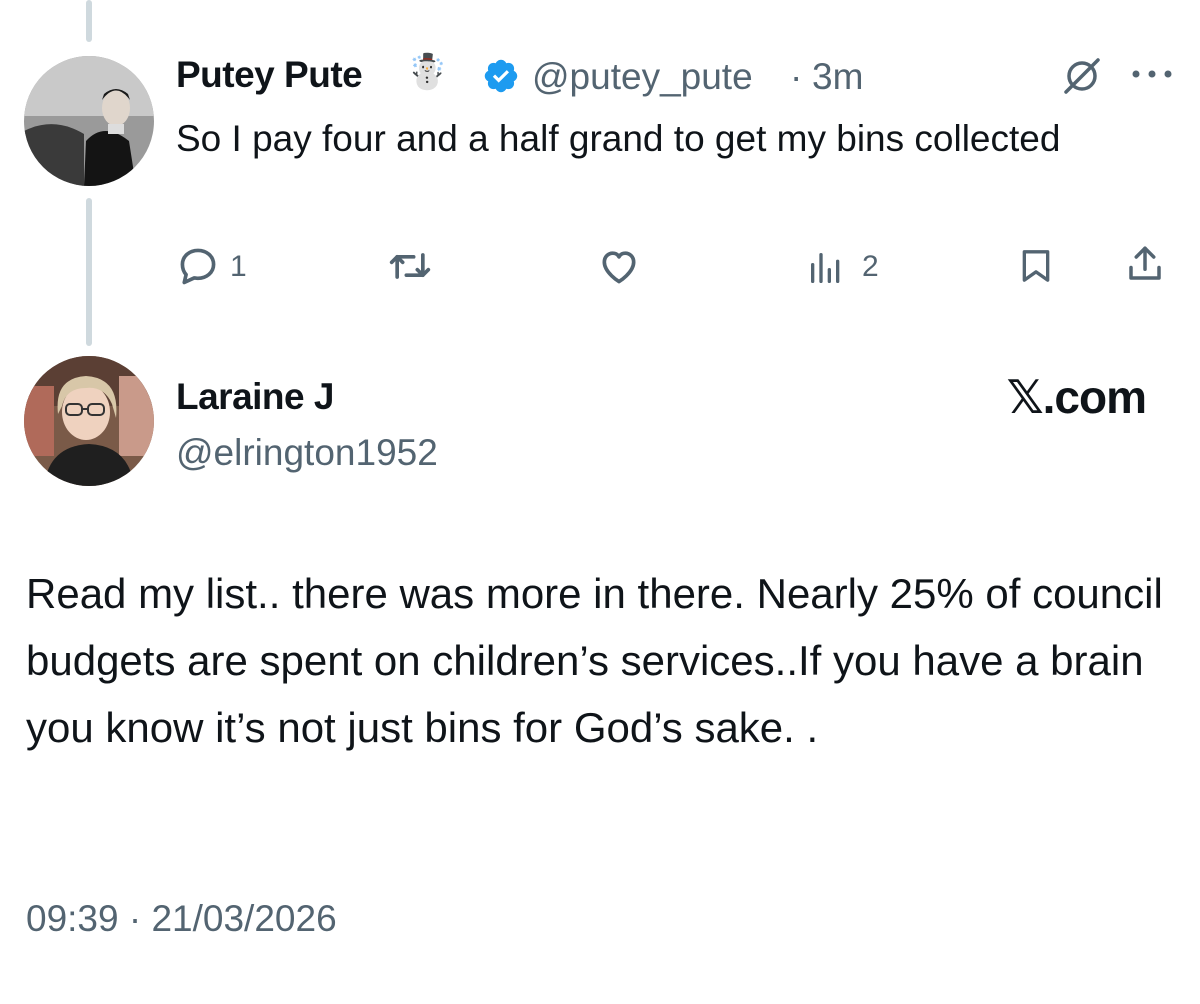 This screenshot has height=1004, width=1200. What do you see at coordinates (181, 919) in the screenshot?
I see `reply-timestamp: 09:39 · 21/03/2026` at bounding box center [181, 919].